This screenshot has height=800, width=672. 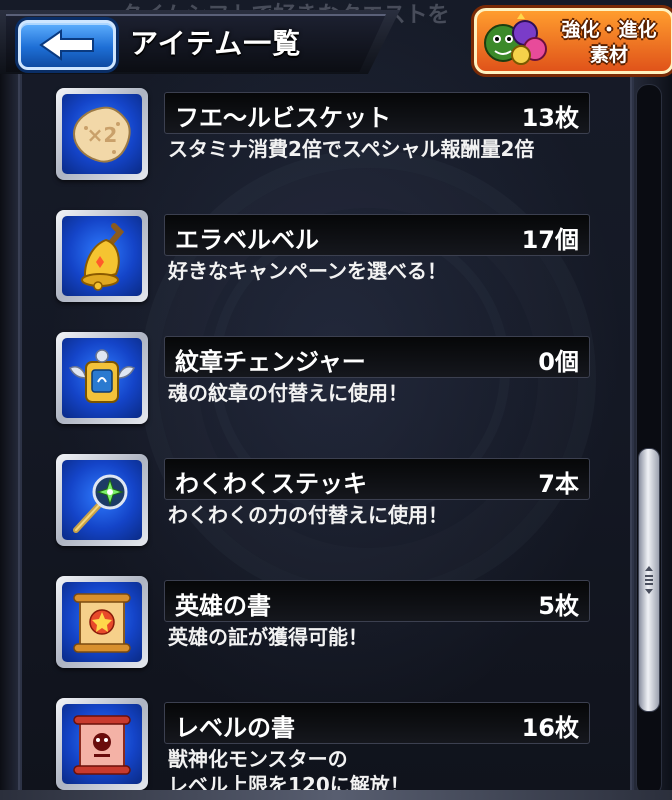 What do you see at coordinates (216, 43) in the screenshot?
I see `page-title: アイテム一覧` at bounding box center [216, 43].